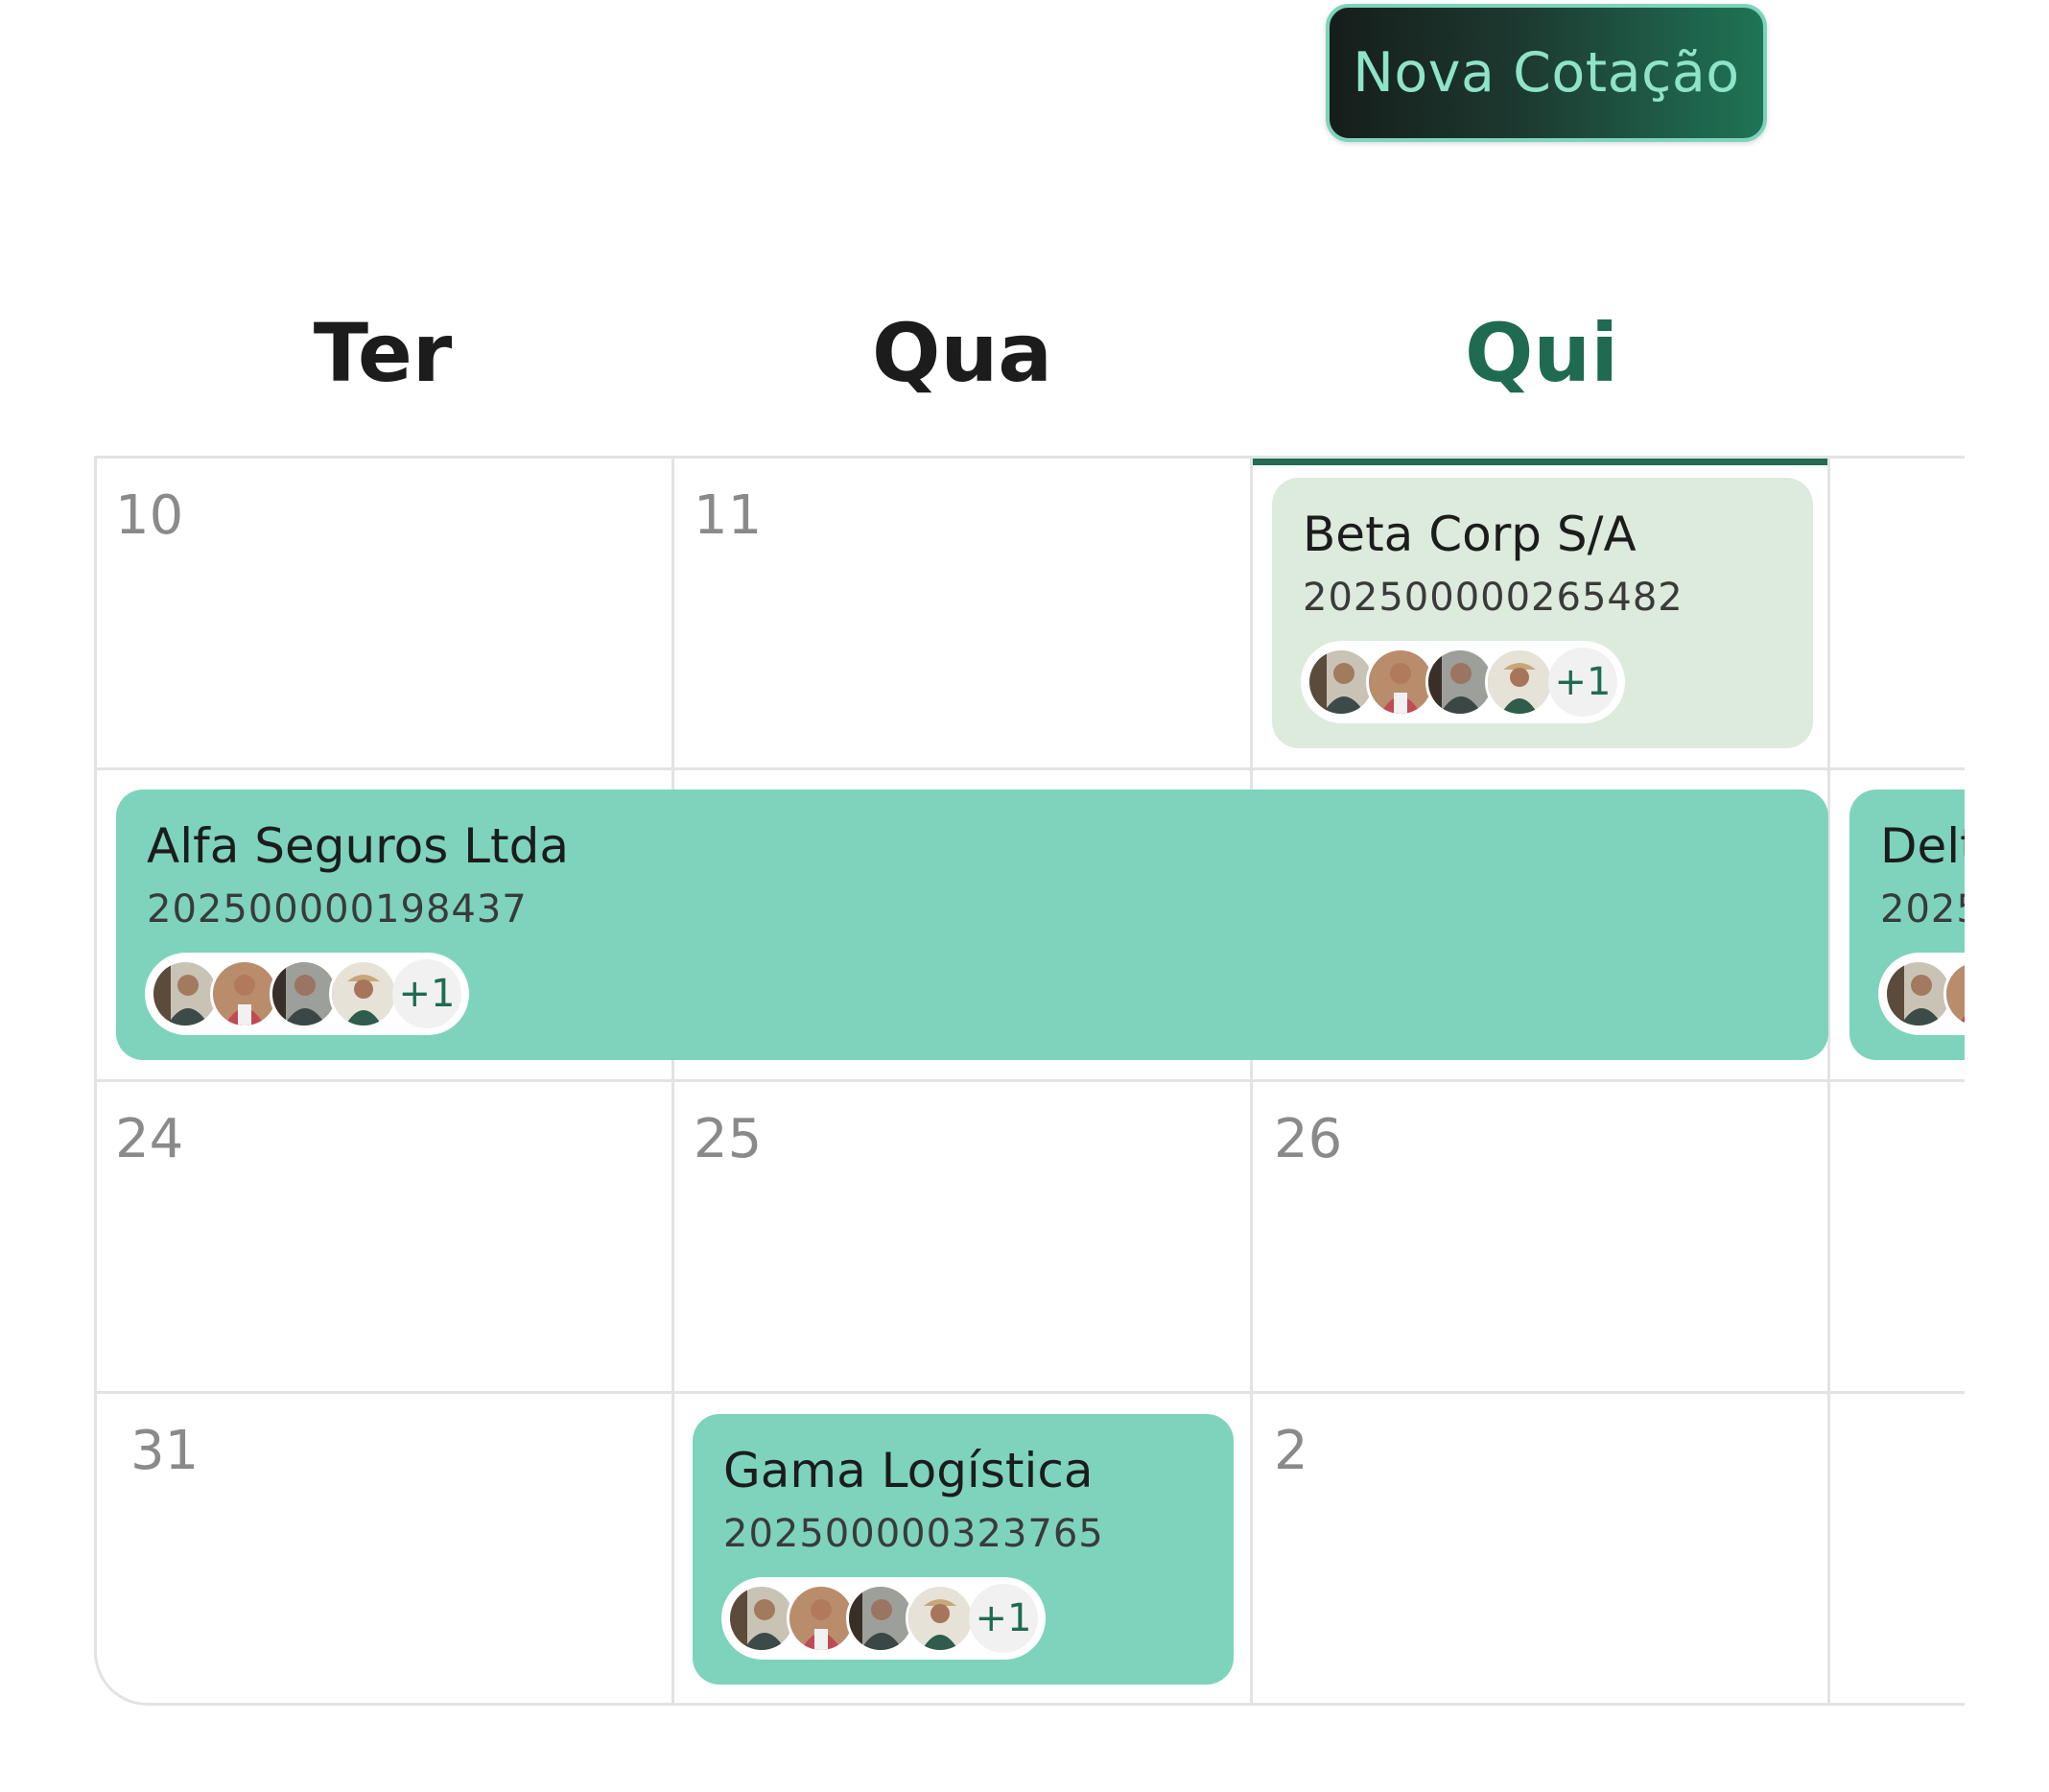 The height and width of the screenshot is (1792, 2049). I want to click on weekday-header-thu: Qui, so click(1541, 353).